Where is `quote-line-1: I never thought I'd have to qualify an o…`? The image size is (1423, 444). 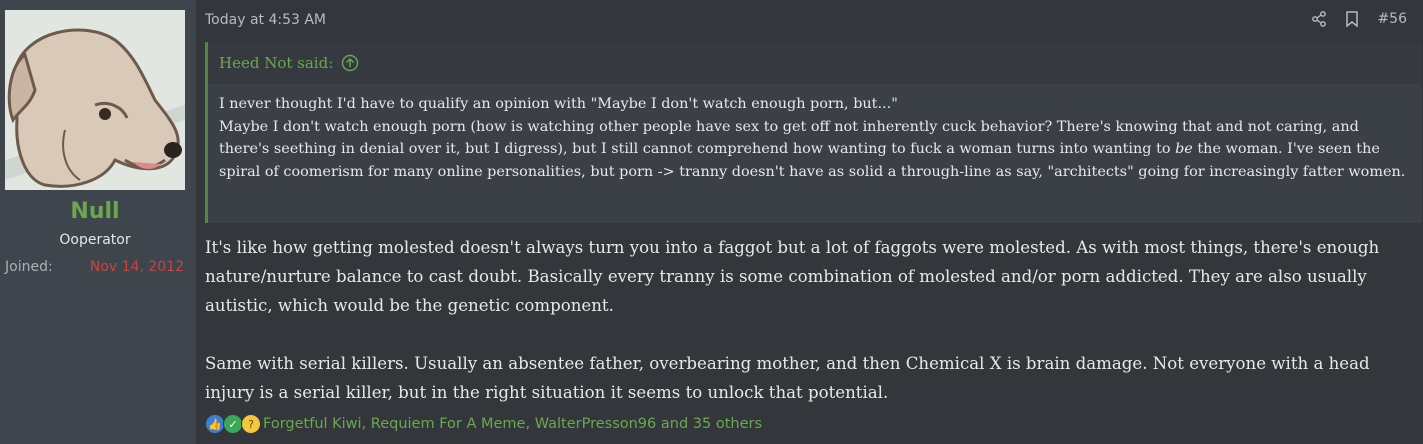
quote-line-1: I never thought I'd have to qualify an o… is located at coordinates (558, 104).